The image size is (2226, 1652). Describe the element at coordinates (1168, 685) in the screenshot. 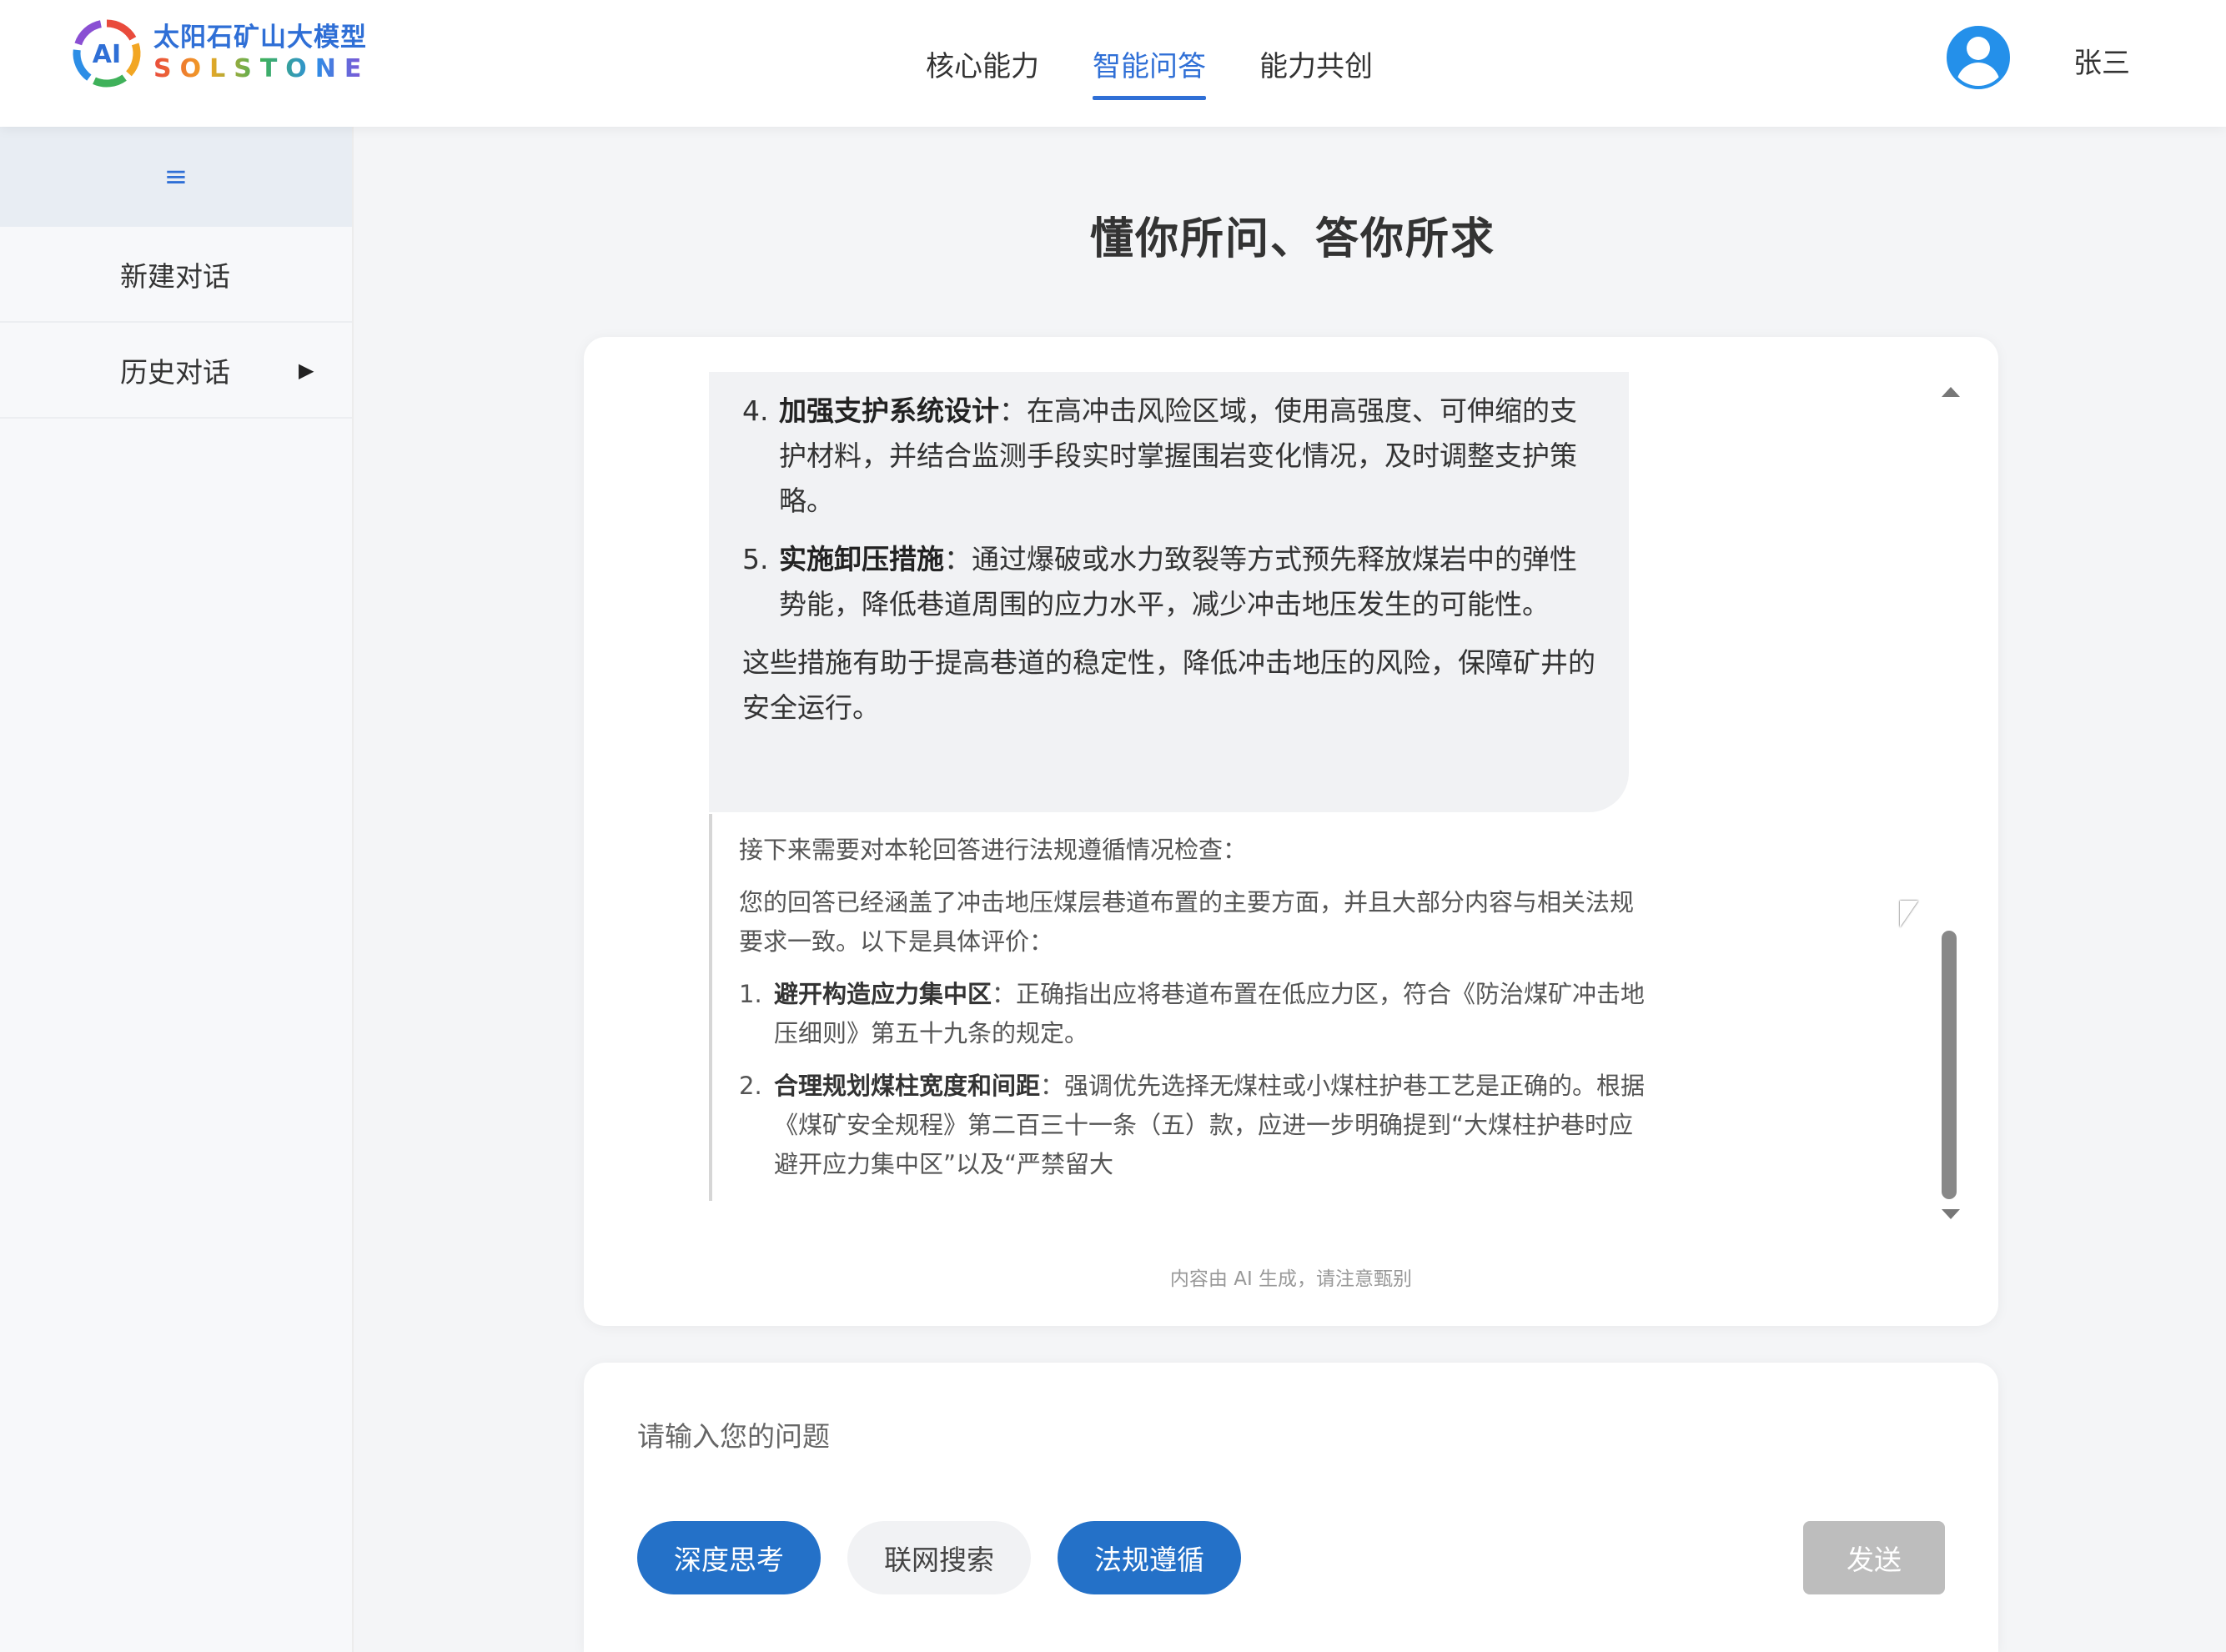

I see `answer-conclusion: 这些措施有助于提高巷道的稳定性，降低冲击地压的风险，保障矿井的安全运行。` at that location.